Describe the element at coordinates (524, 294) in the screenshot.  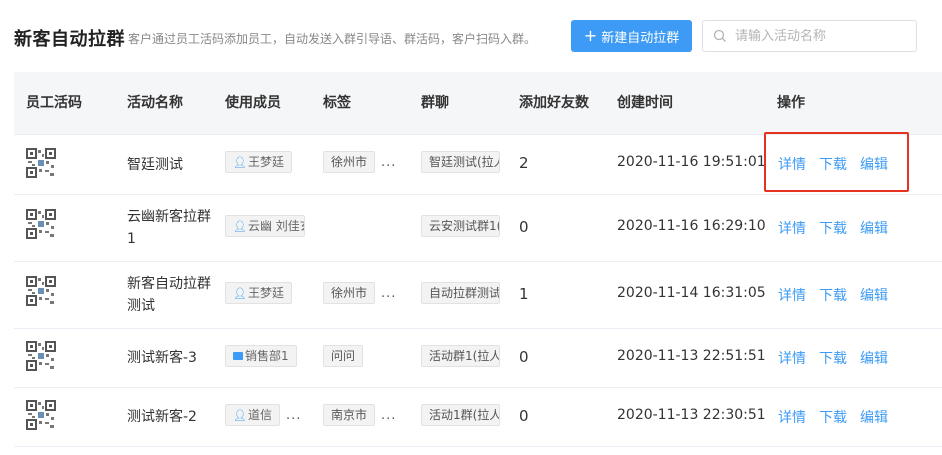
I see `friend-count: 1` at that location.